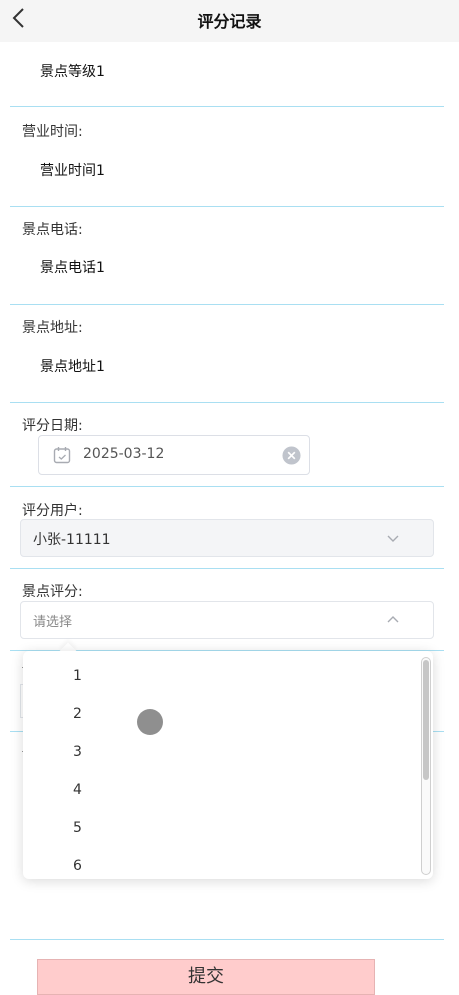 This screenshot has height=995, width=459. What do you see at coordinates (77, 866) in the screenshot?
I see `dropdown-option: 6` at bounding box center [77, 866].